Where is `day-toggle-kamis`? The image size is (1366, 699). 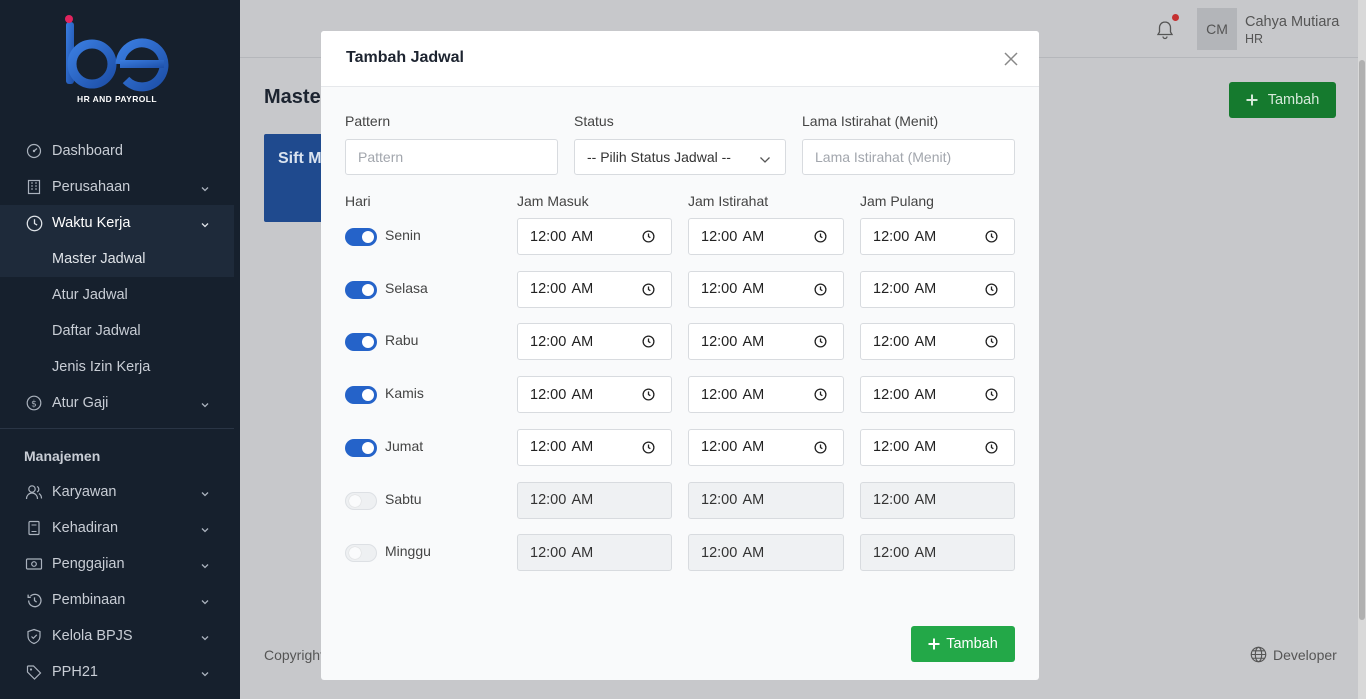 day-toggle-kamis is located at coordinates (361, 395).